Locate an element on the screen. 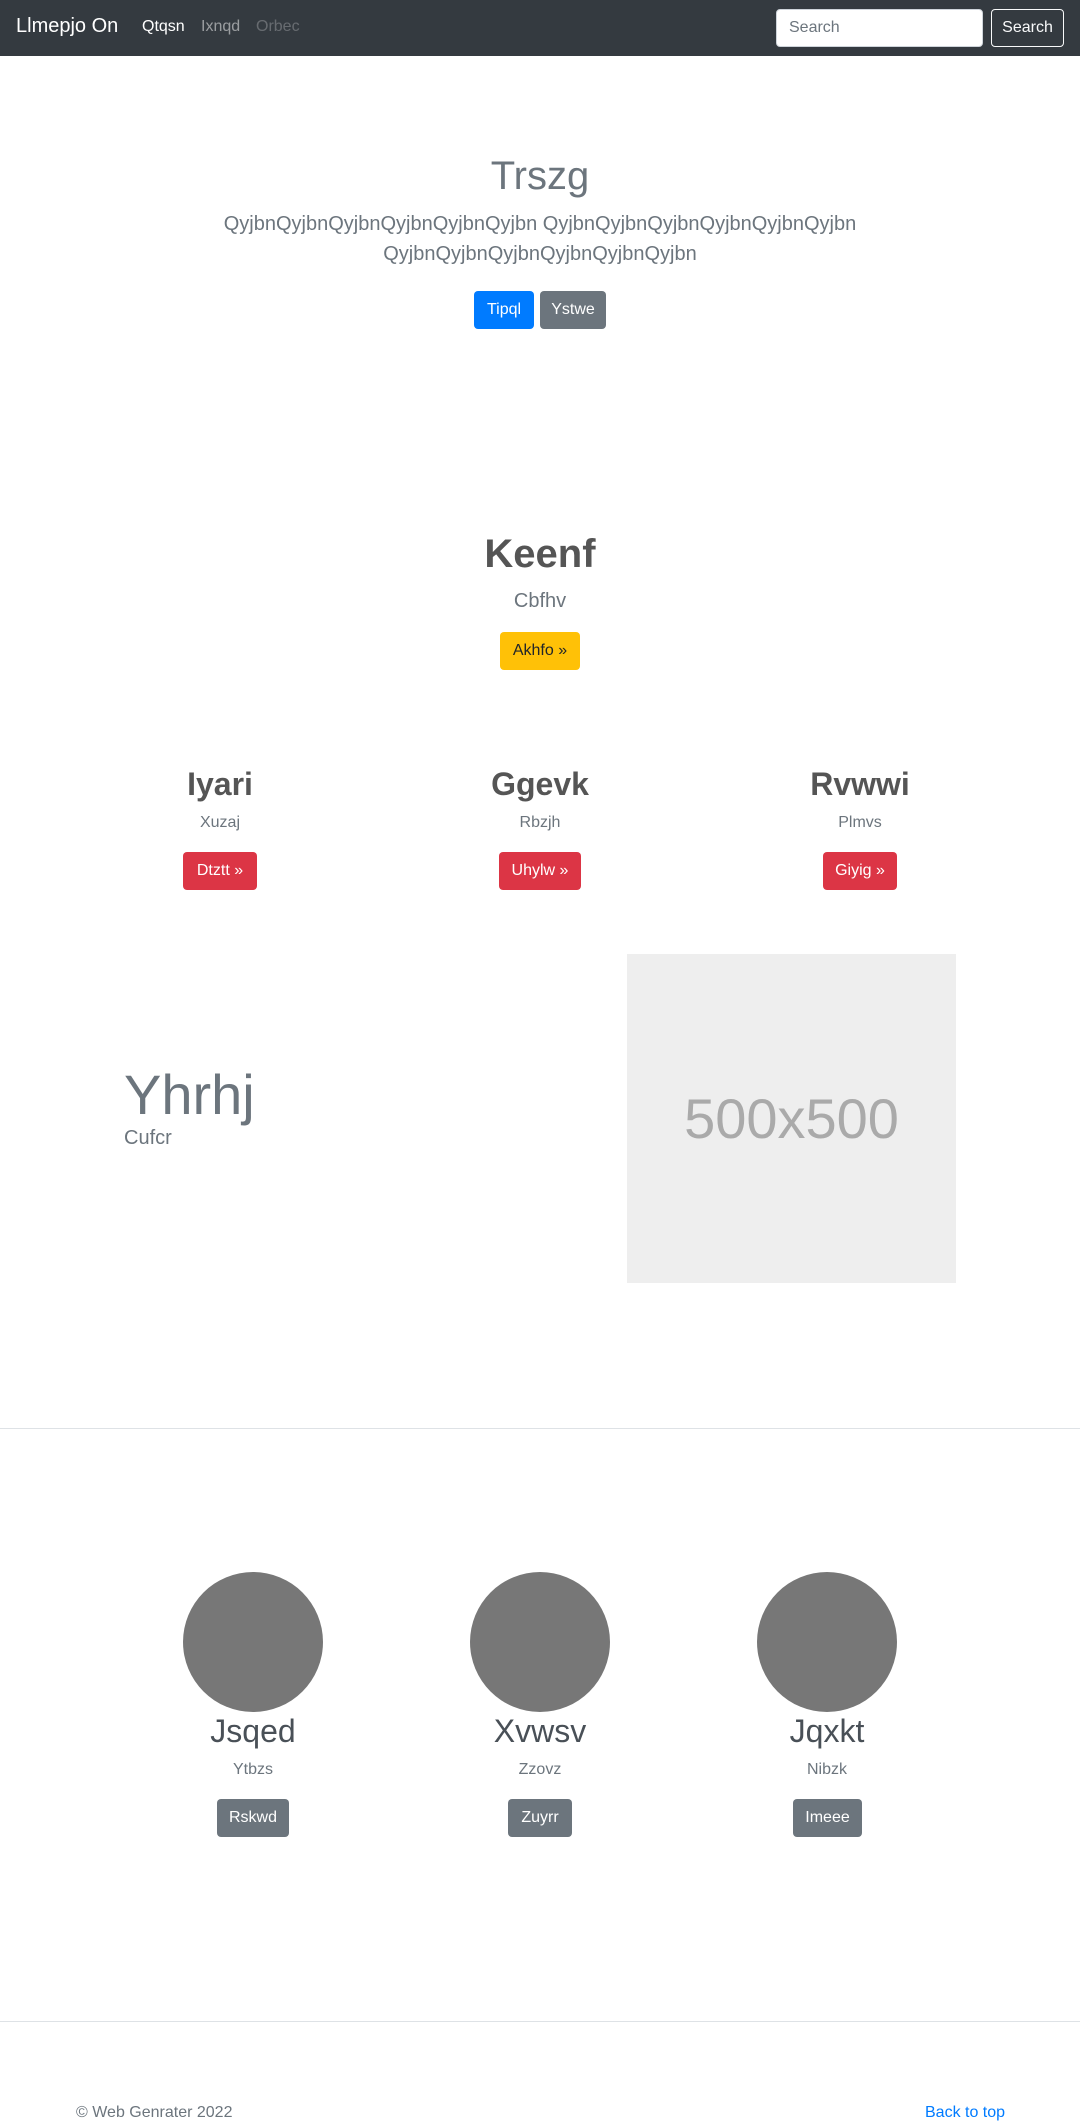 The height and width of the screenshot is (2126, 1080). feature-title: Keenf is located at coordinates (540, 554).